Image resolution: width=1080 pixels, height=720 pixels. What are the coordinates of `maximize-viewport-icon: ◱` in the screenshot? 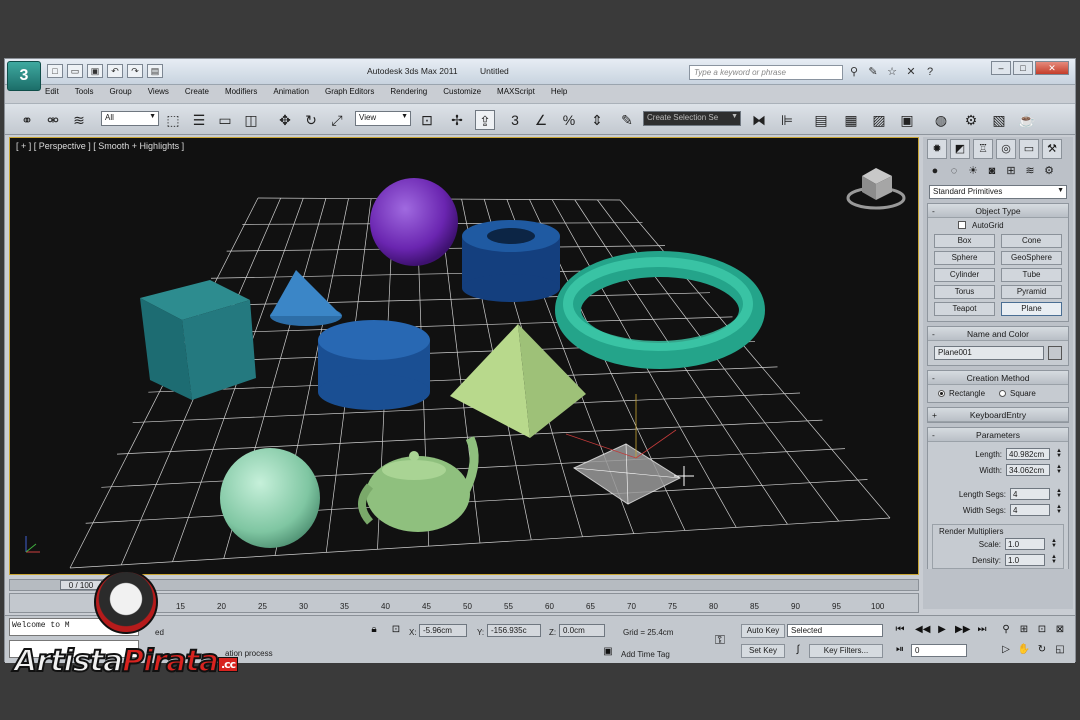 It's located at (1060, 649).